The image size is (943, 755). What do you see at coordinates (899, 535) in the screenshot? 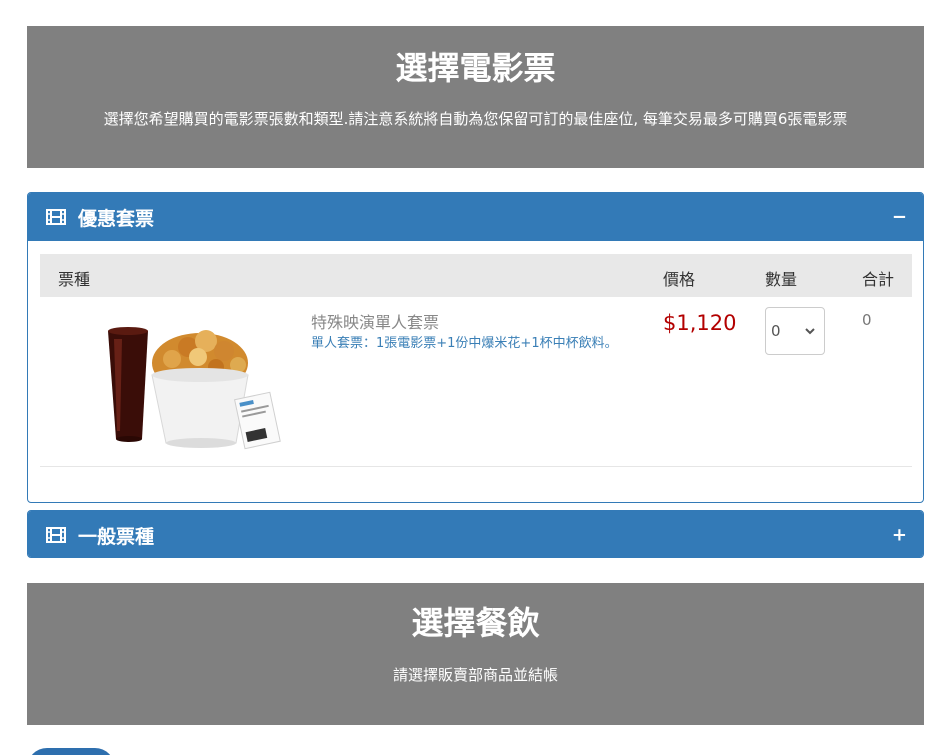
I see `expand-toggle: +` at bounding box center [899, 535].